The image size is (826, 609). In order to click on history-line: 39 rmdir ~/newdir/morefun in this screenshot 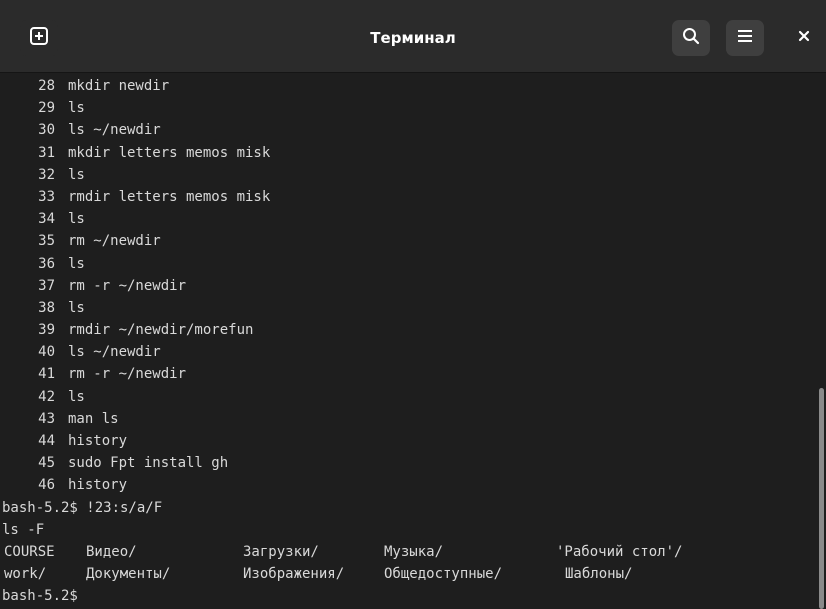, I will do `click(408, 330)`.